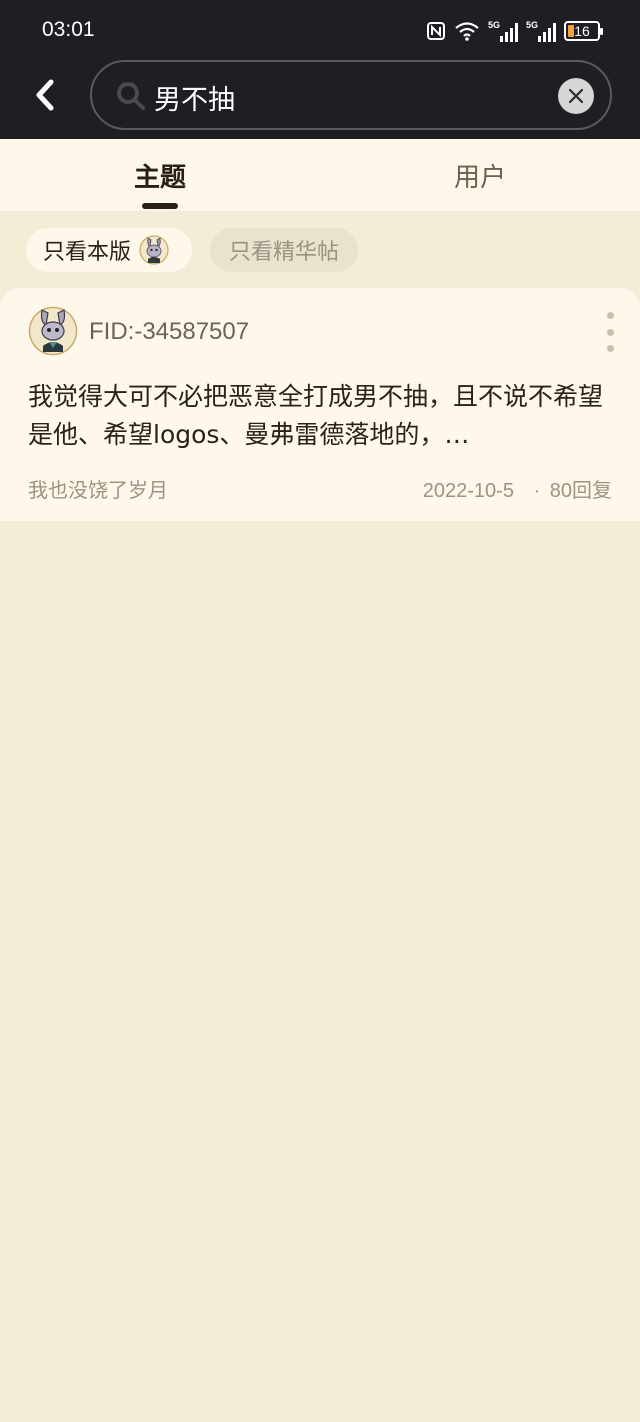 The height and width of the screenshot is (1422, 640). I want to click on post-author-name: FID:-34587507, so click(169, 332).